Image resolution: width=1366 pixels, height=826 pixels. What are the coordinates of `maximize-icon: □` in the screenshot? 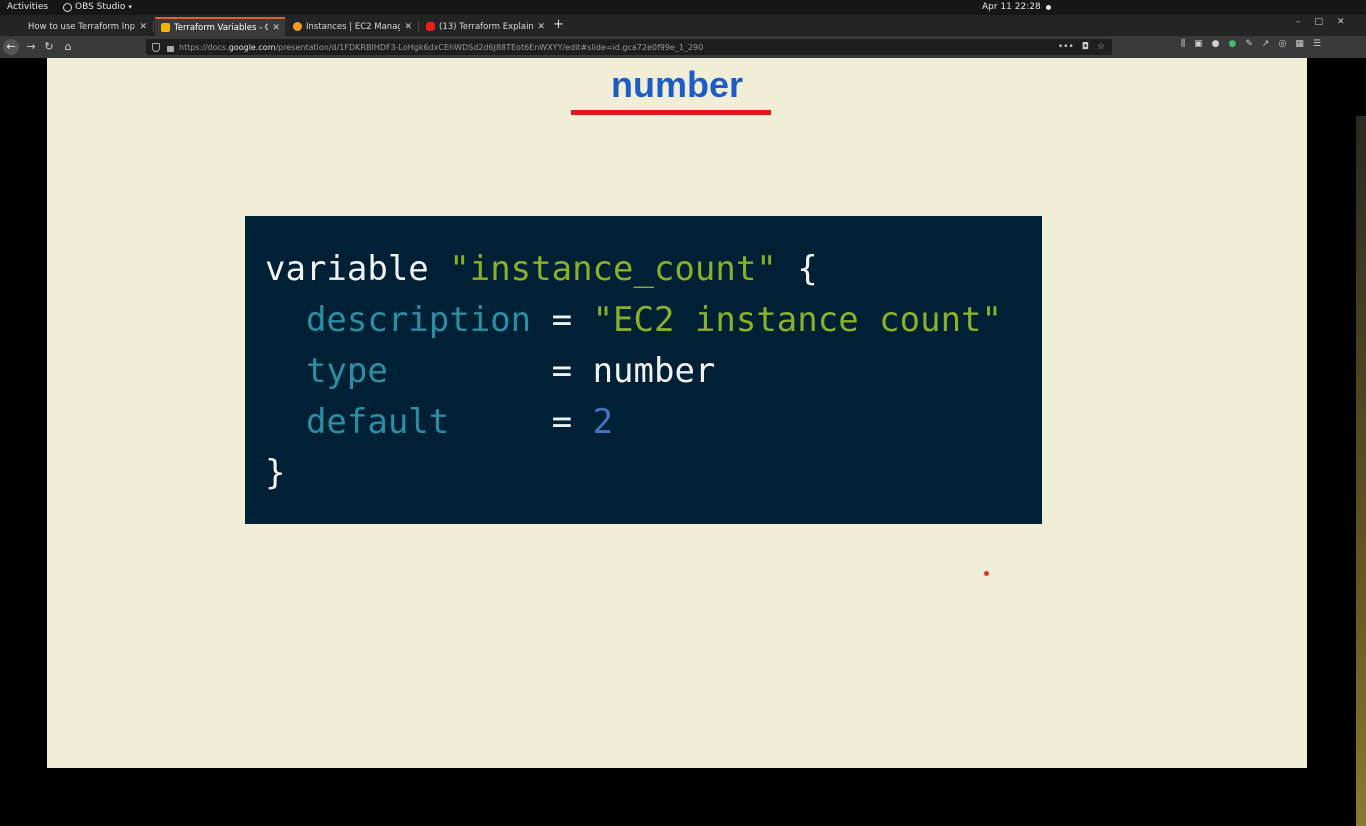 It's located at (1319, 22).